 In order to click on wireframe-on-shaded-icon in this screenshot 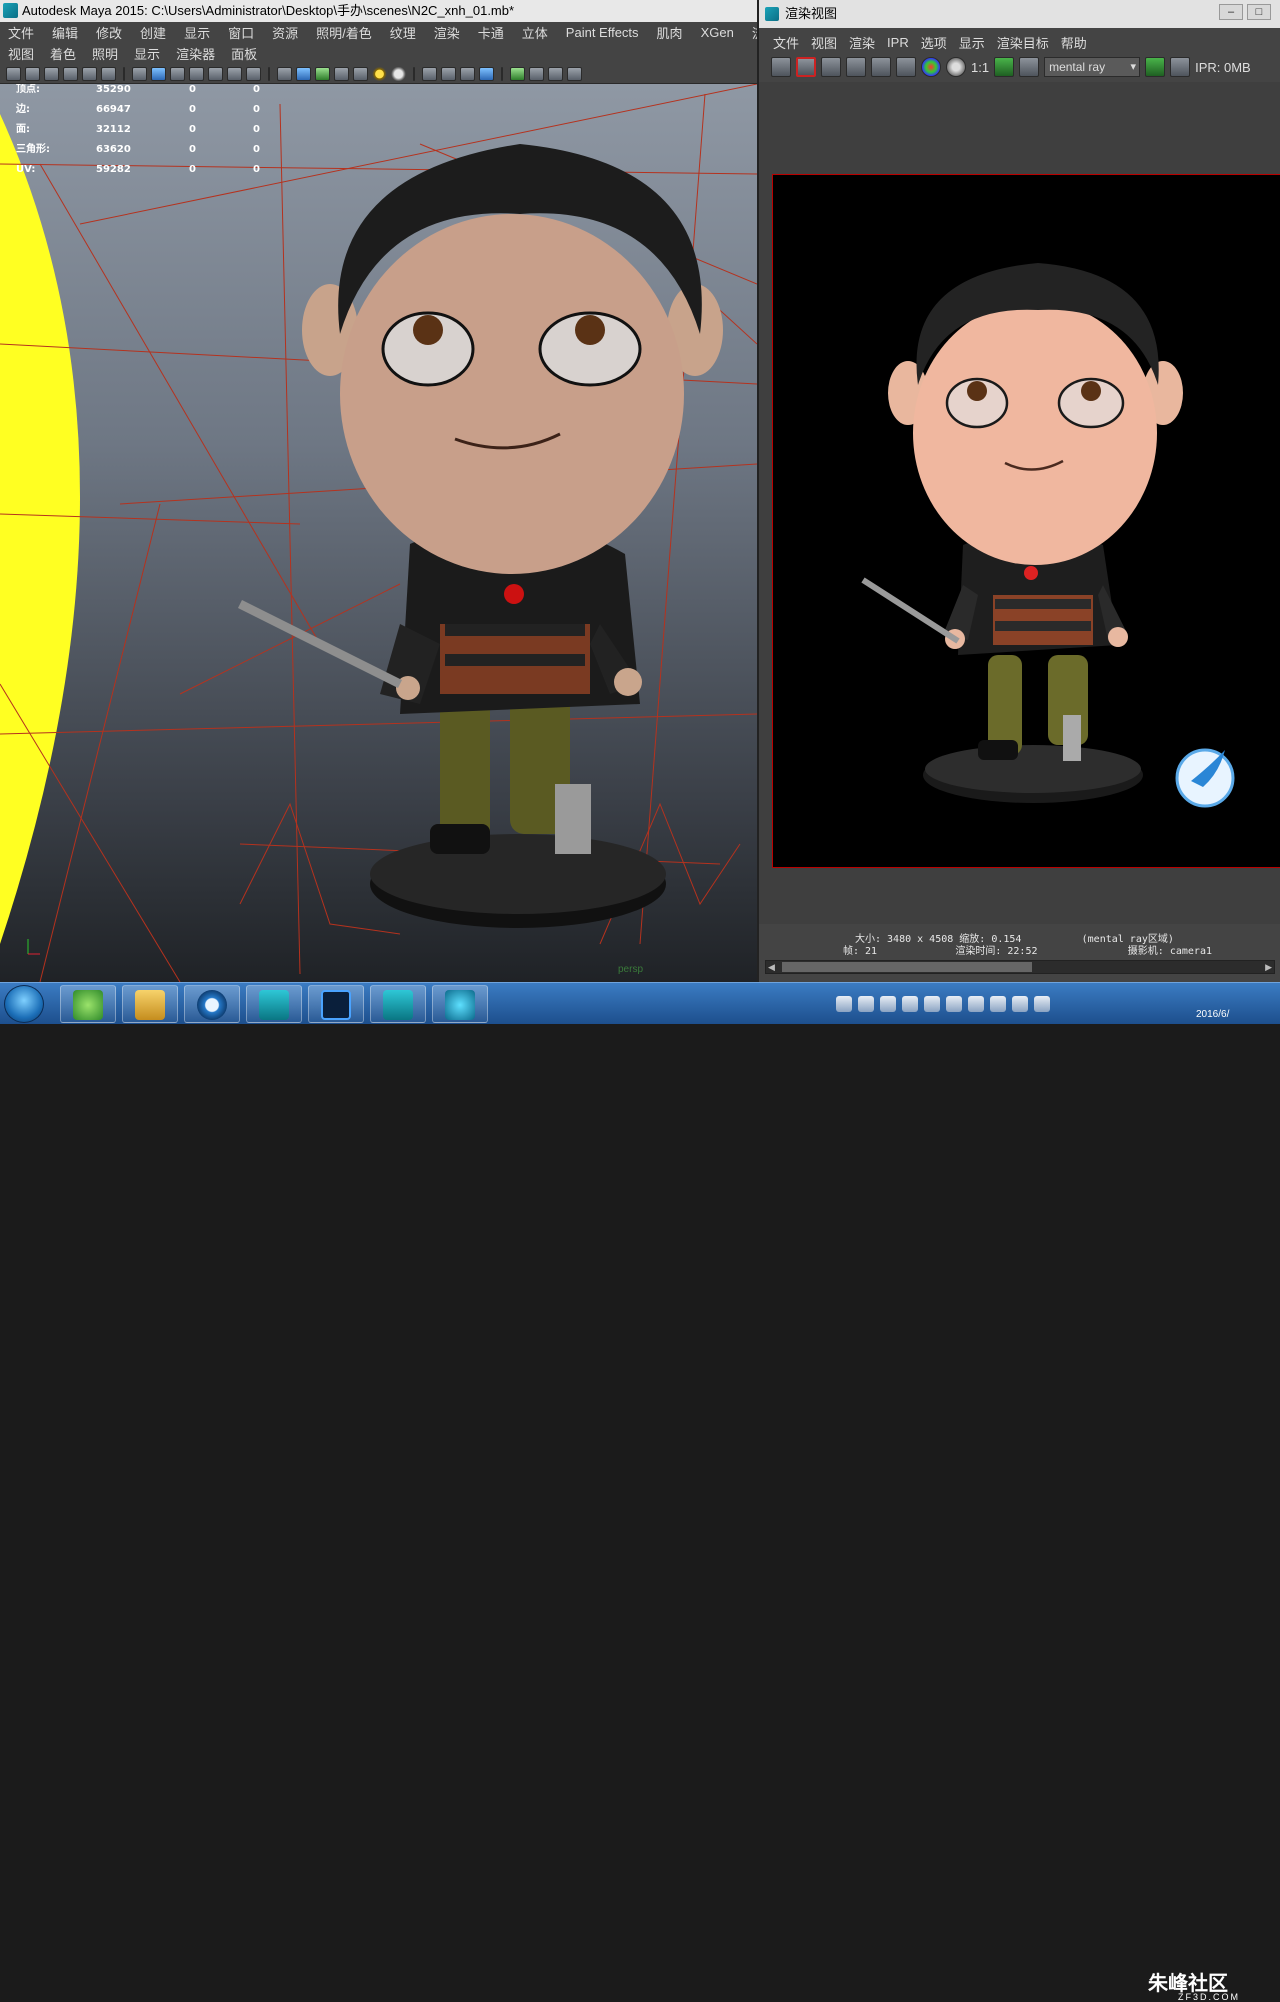, I will do `click(177, 73)`.